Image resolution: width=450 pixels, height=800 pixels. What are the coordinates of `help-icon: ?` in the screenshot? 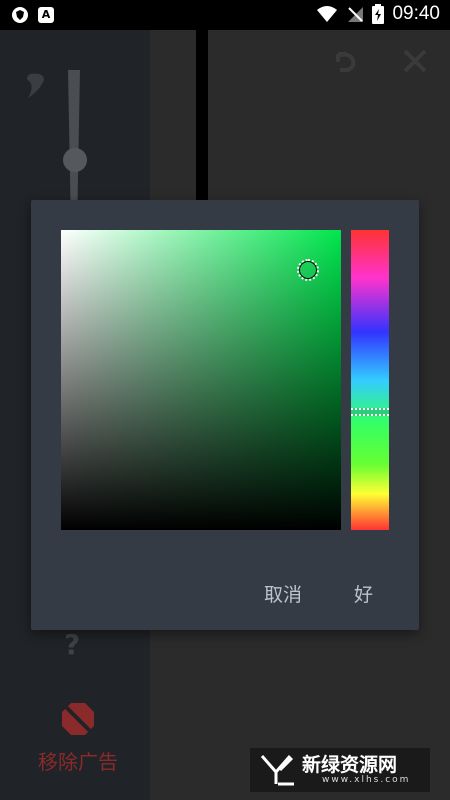 It's located at (72, 644).